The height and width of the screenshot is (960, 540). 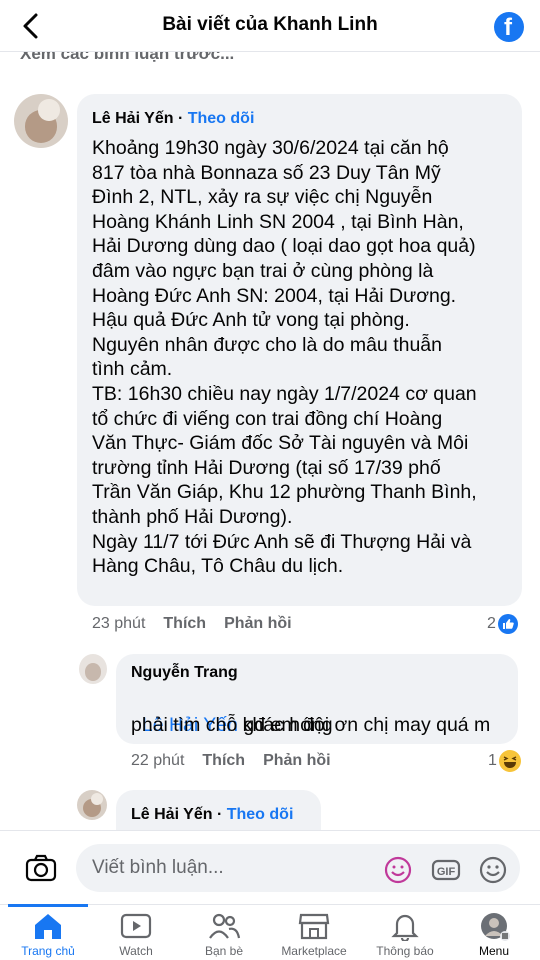 I want to click on page-title: Bài viết của Khanh Linh, so click(x=270, y=24).